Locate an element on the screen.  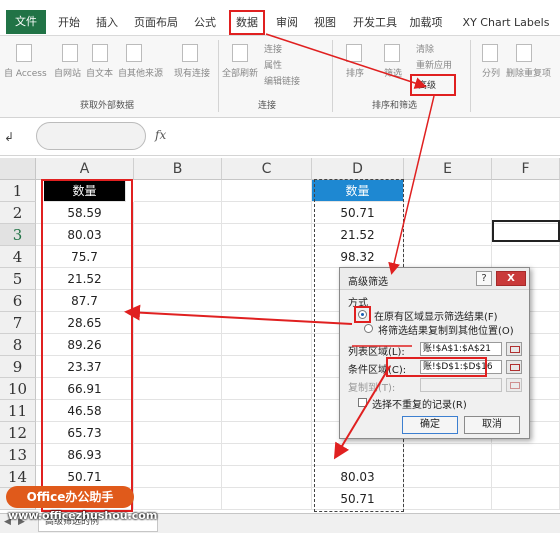
cell-c10 is located at coordinates (267, 389).